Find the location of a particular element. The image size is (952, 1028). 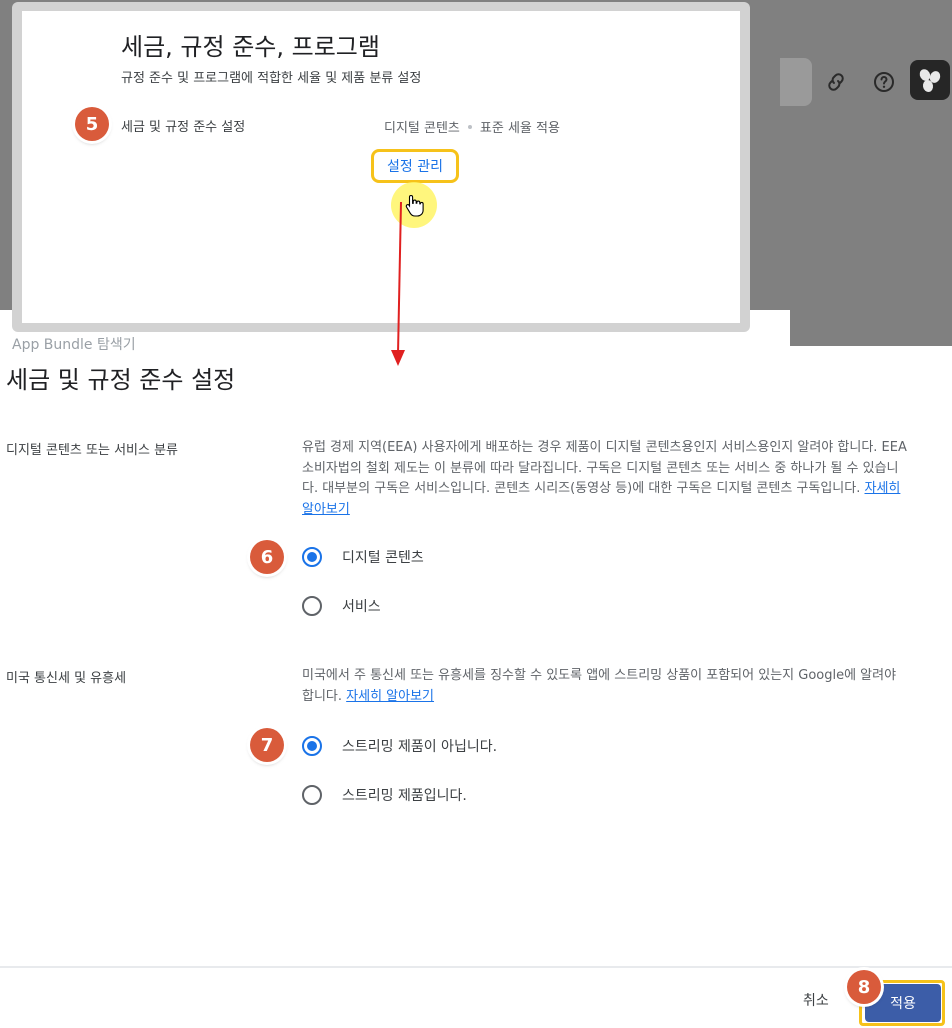

hand-cursor-icon is located at coordinates (415, 207).